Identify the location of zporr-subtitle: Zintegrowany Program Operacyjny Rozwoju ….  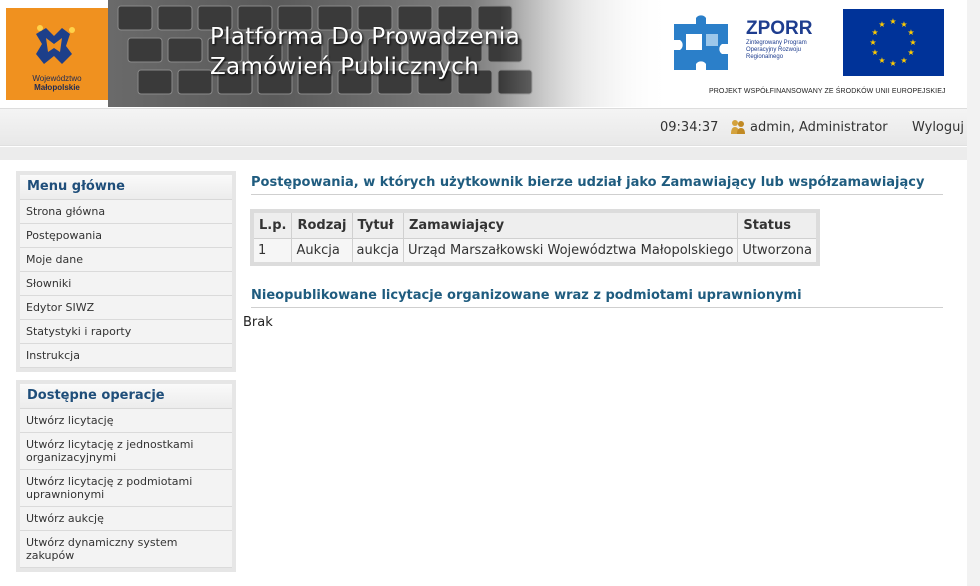
(776, 50).